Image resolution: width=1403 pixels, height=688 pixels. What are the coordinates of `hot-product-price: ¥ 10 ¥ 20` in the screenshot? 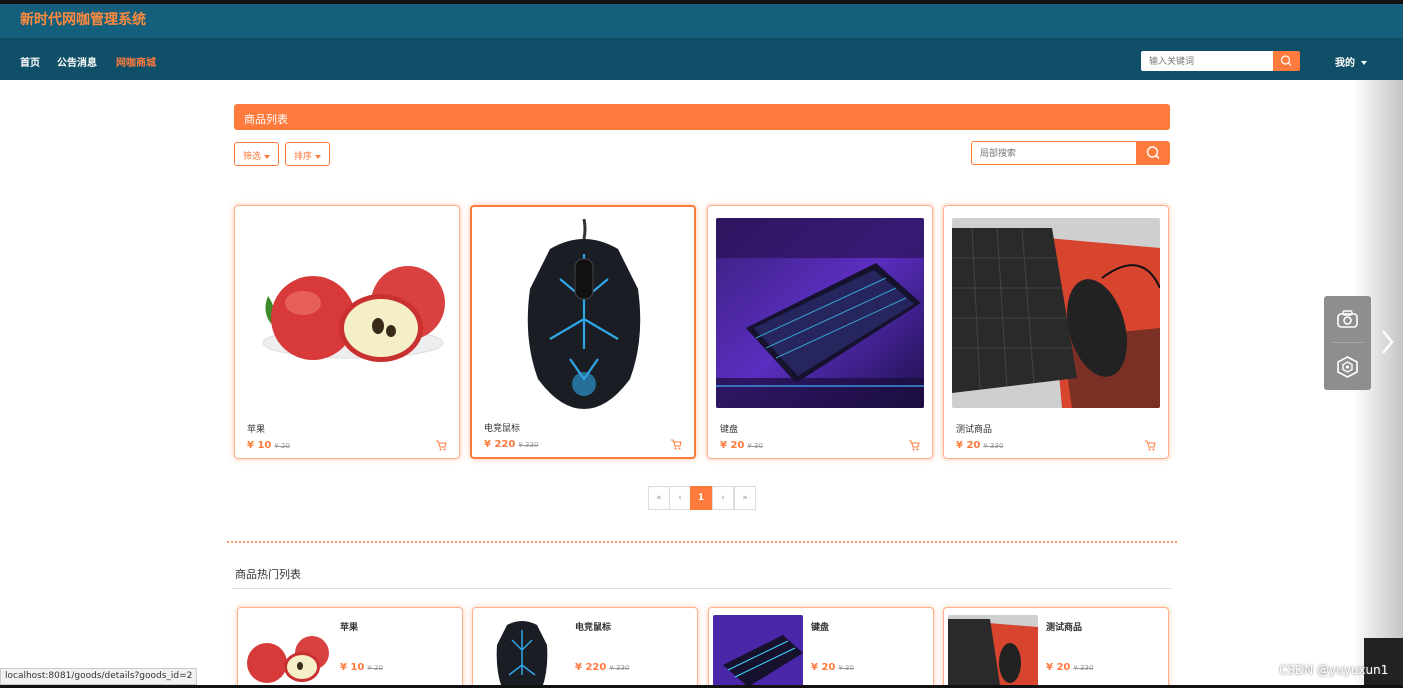 It's located at (361, 667).